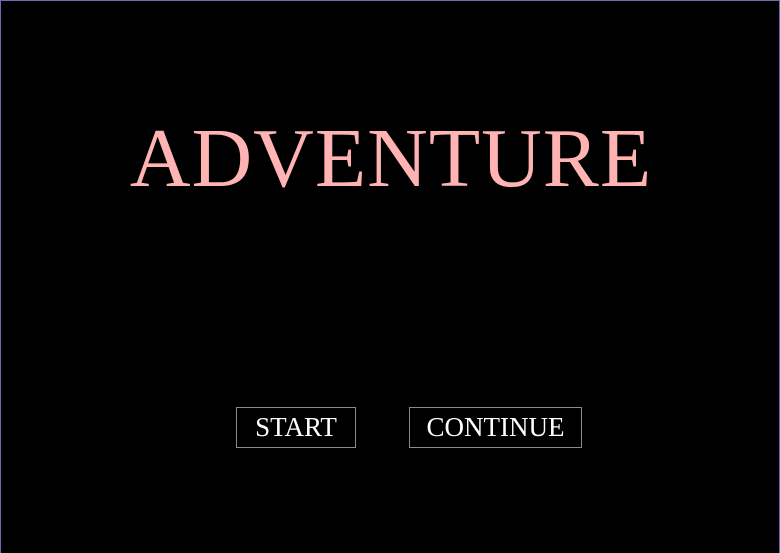 The height and width of the screenshot is (553, 780). Describe the element at coordinates (296, 427) in the screenshot. I see `start-button: START` at that location.